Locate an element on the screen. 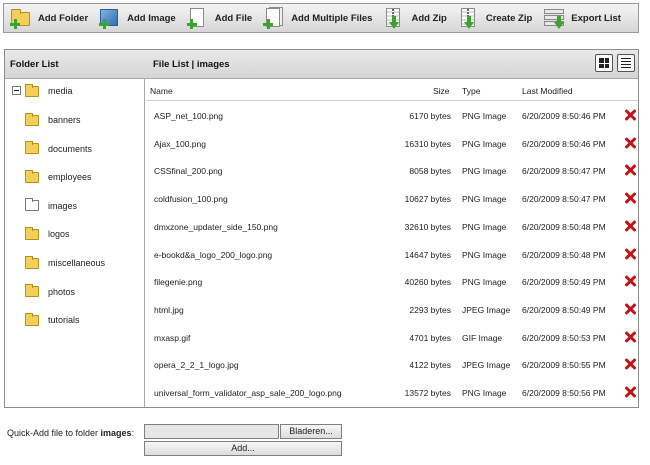 This screenshot has width=650, height=465. tree-folder-banners: banners is located at coordinates (53, 120).